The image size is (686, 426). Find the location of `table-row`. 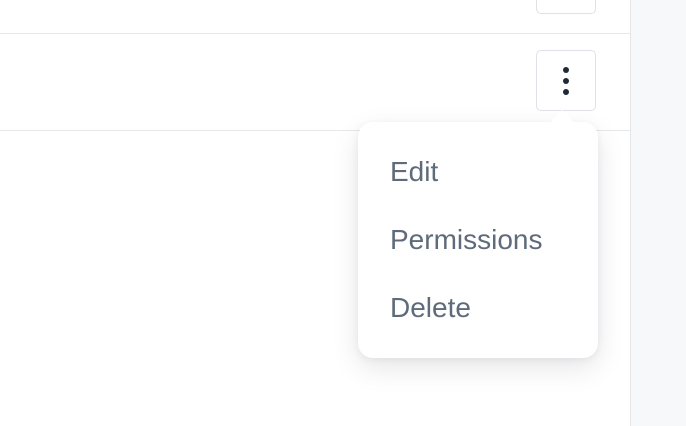

table-row is located at coordinates (315, 17).